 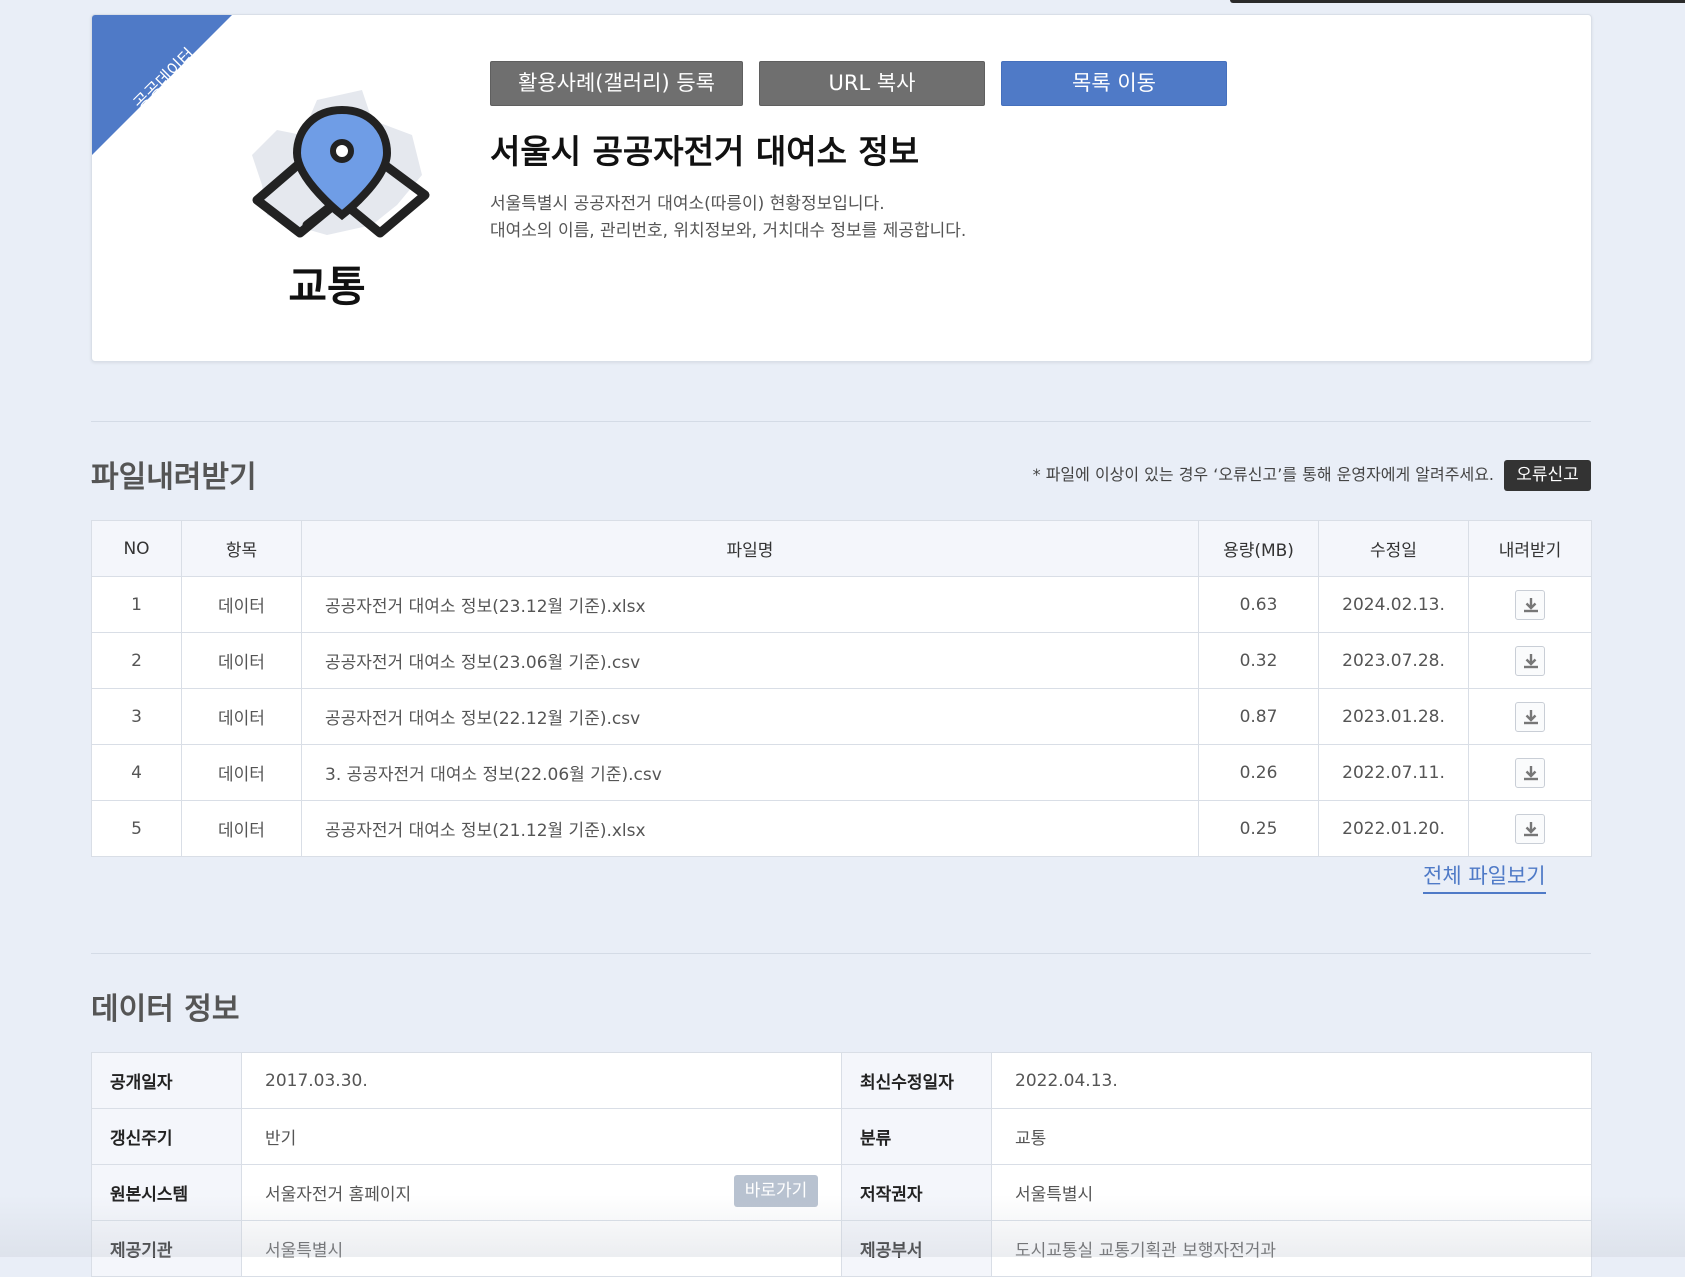 I want to click on info-key: 공개일자, so click(x=166, y=1080).